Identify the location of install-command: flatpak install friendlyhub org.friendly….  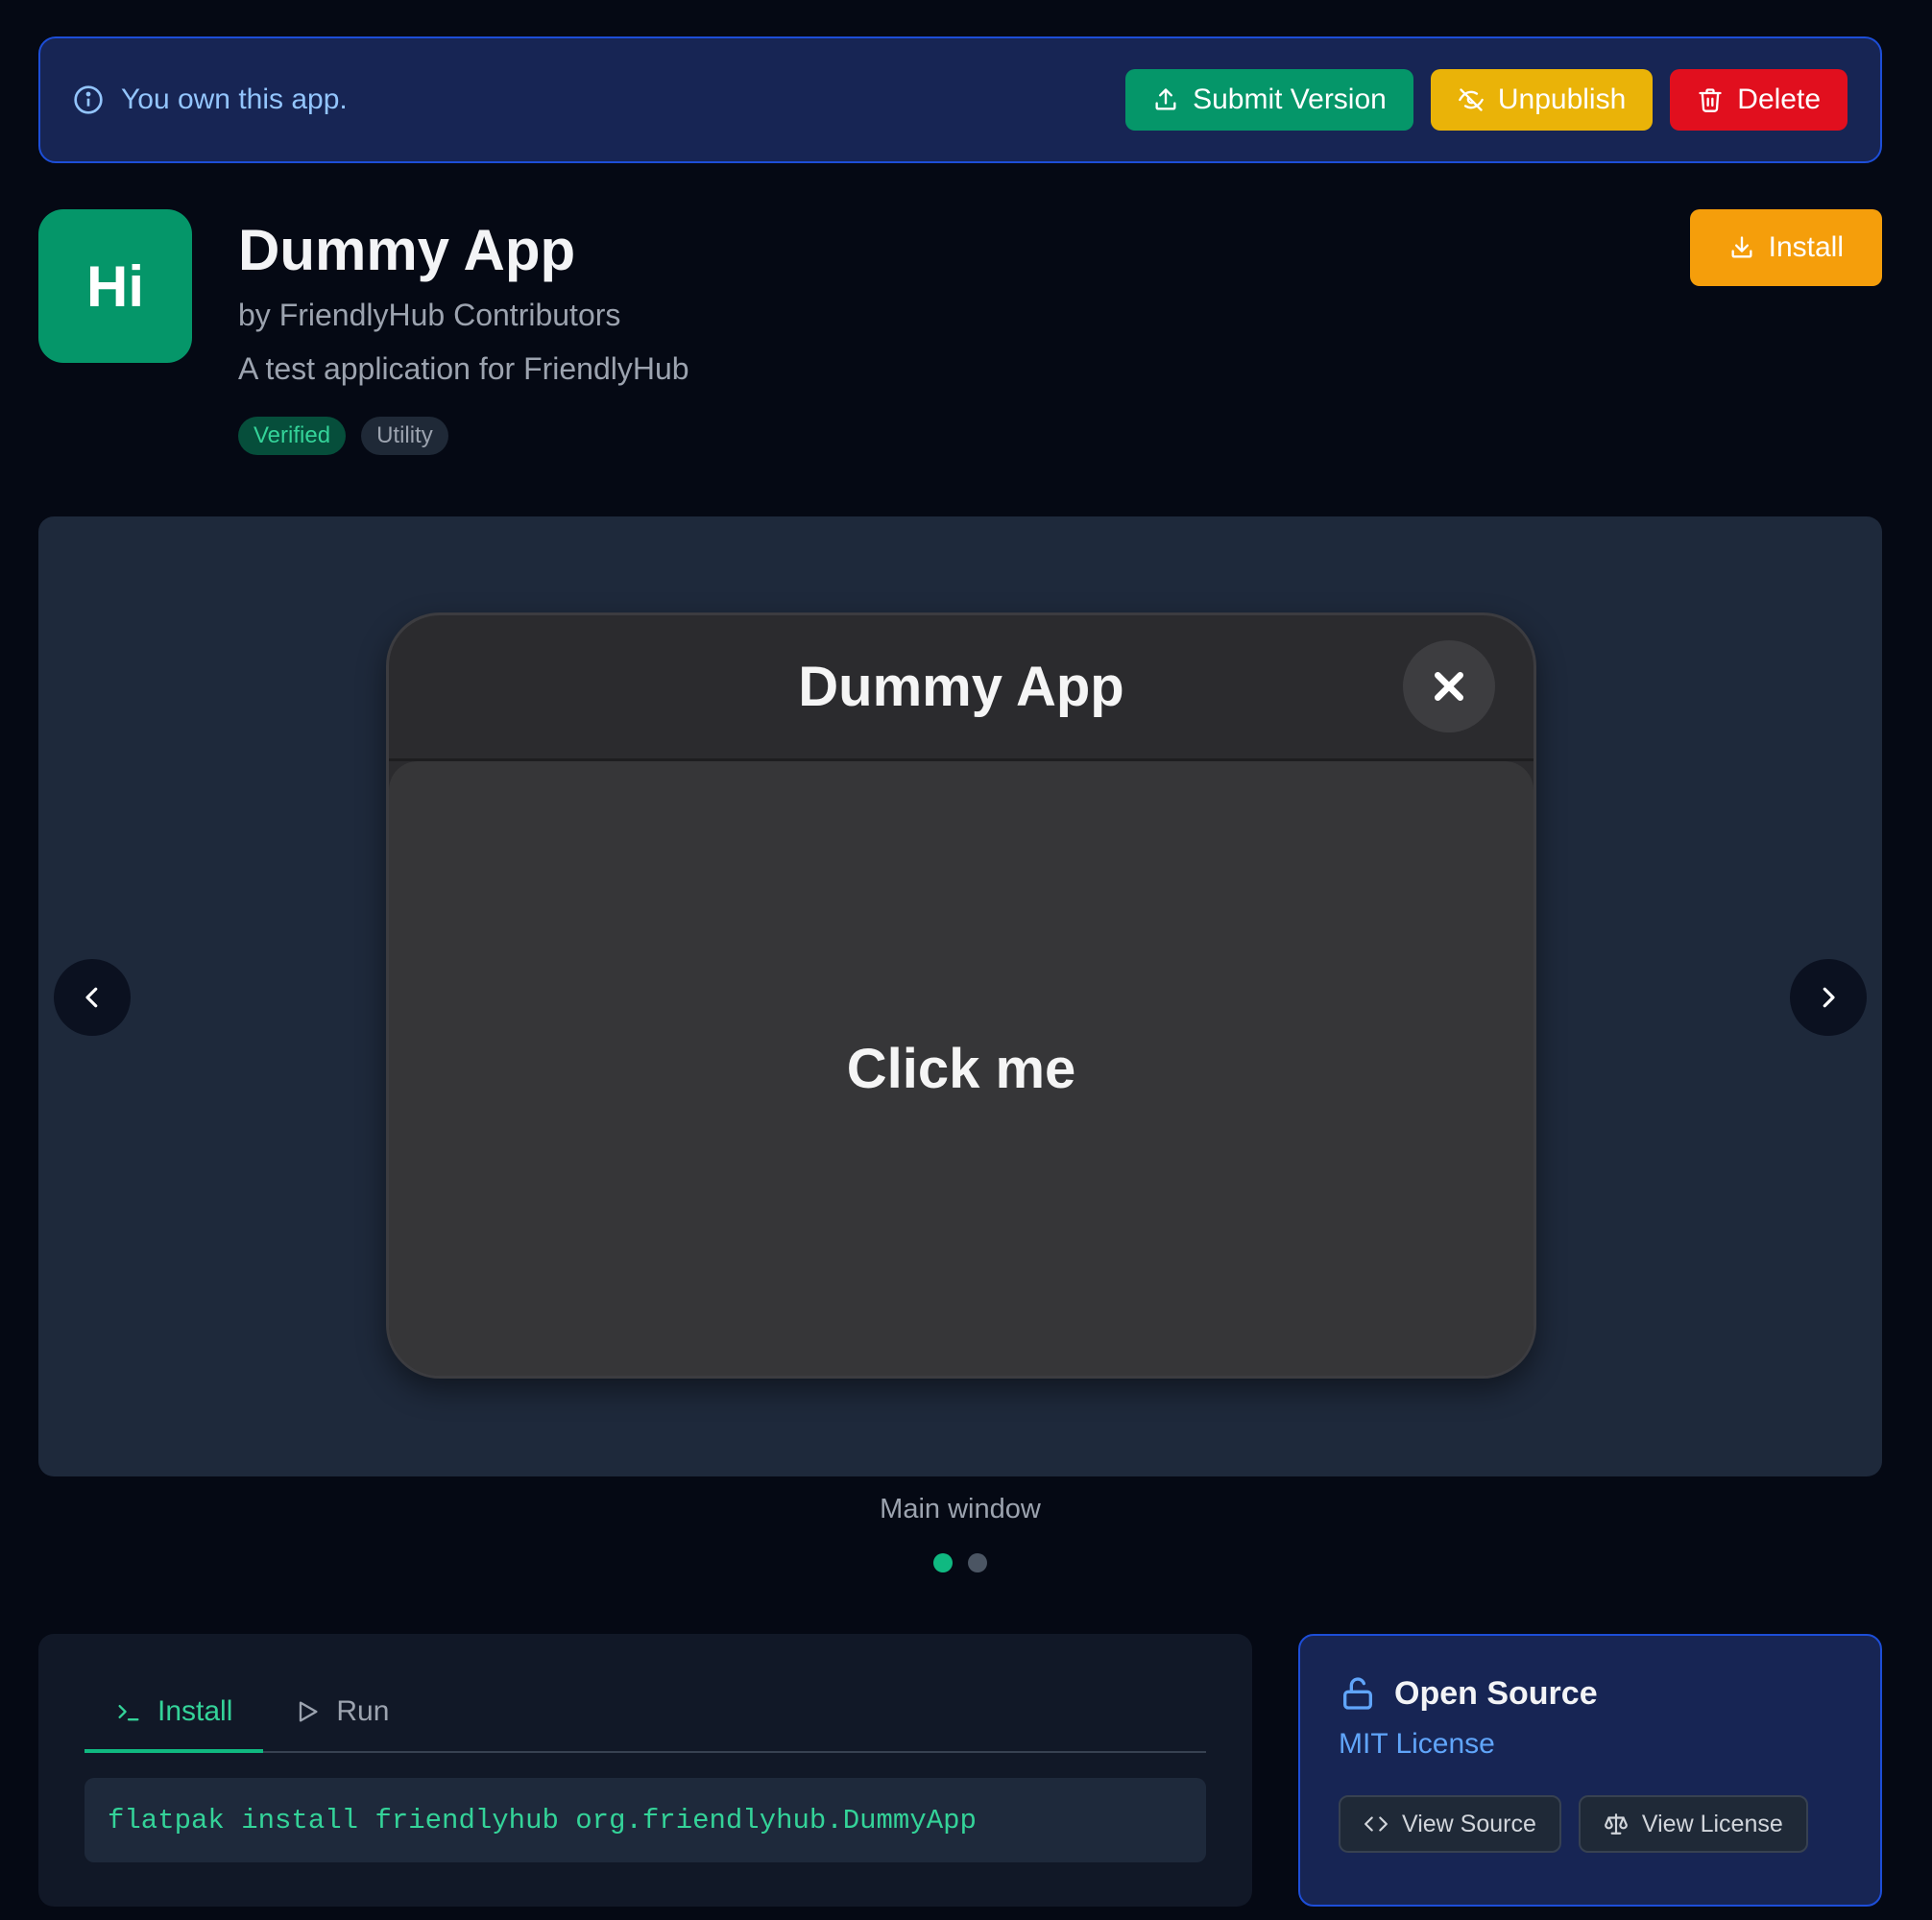
(645, 1820).